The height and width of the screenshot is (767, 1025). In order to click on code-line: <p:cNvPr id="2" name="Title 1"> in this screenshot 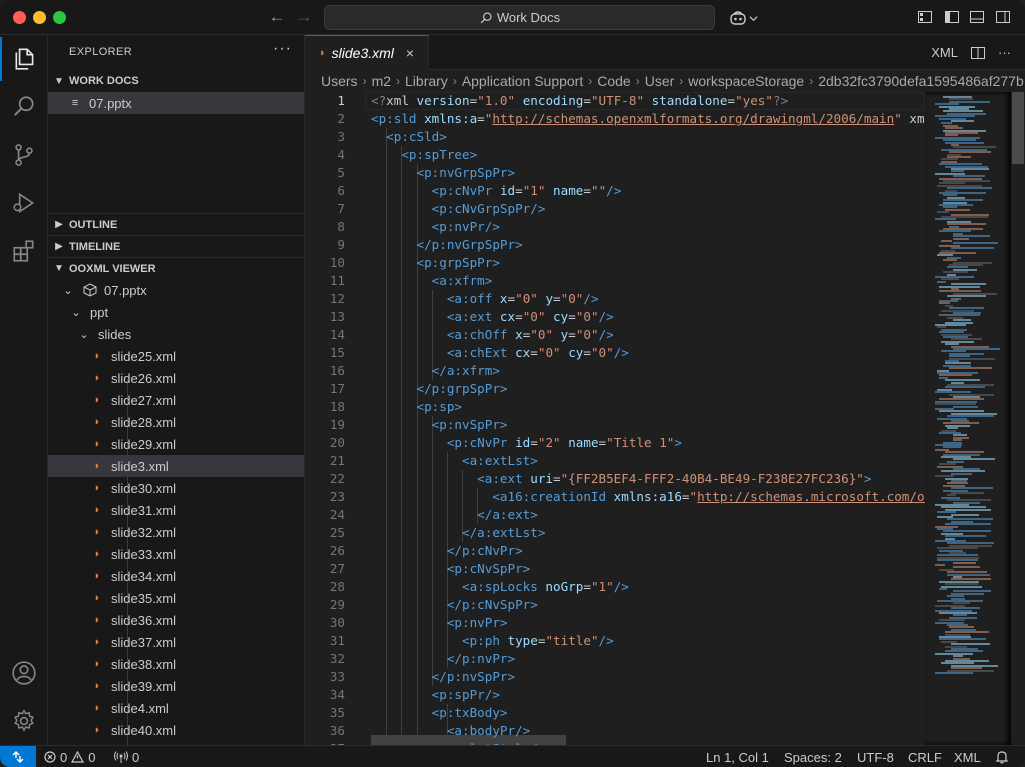, I will do `click(564, 442)`.